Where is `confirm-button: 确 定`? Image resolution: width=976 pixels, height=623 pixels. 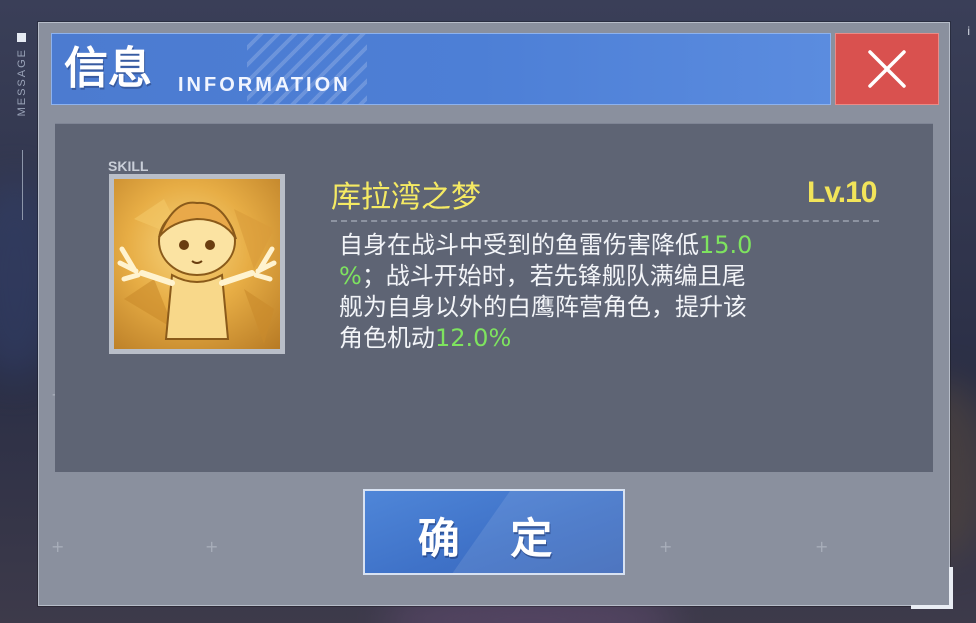
confirm-button: 确 定 is located at coordinates (494, 532).